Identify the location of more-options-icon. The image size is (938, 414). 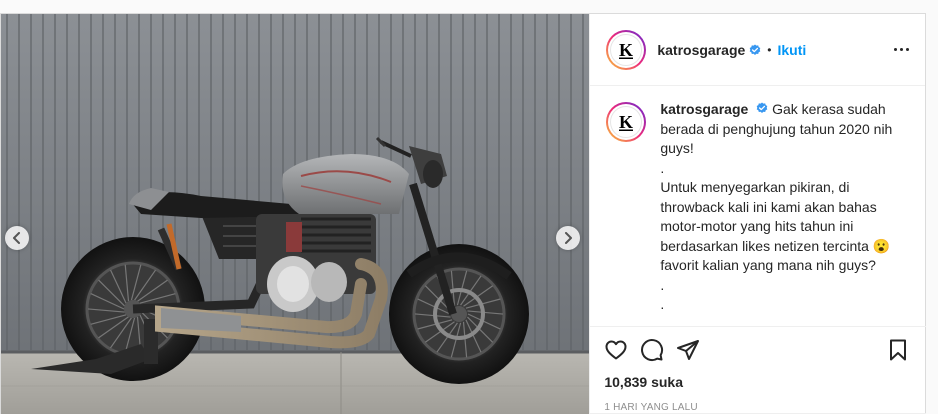
(901, 49).